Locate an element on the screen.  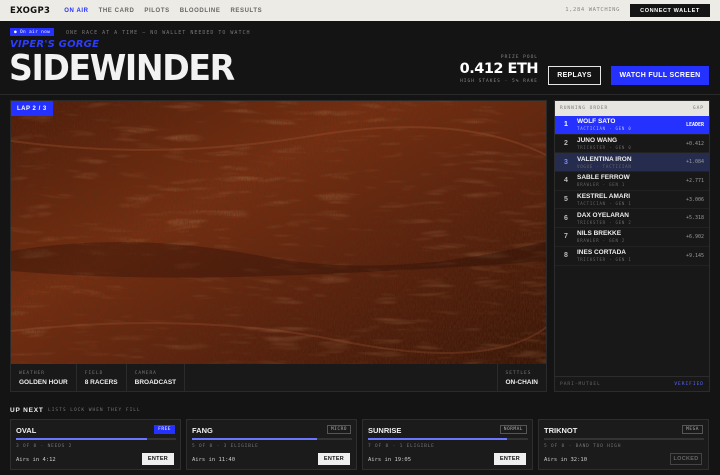
prize-pool-sub: HIGH STAKES · 5% RAKE is located at coordinates (499, 81).